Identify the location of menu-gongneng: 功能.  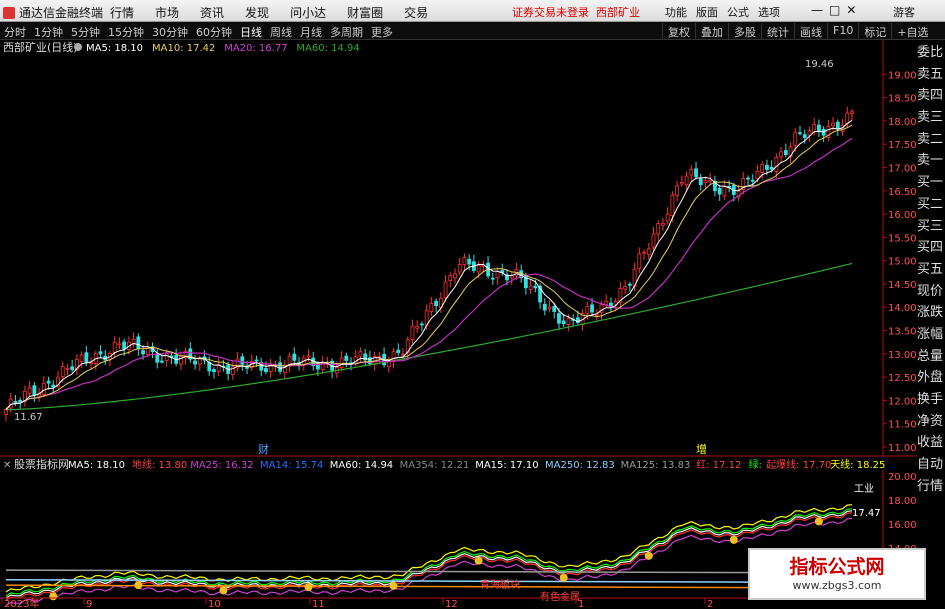
(676, 12).